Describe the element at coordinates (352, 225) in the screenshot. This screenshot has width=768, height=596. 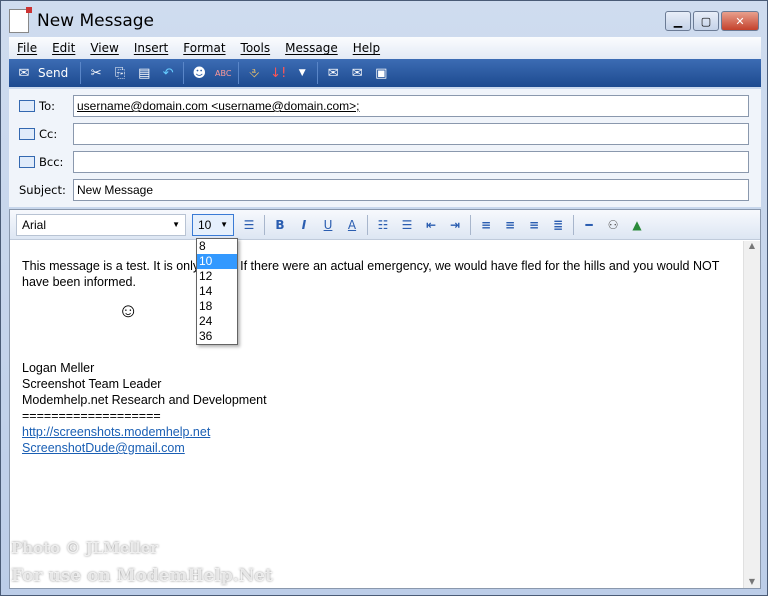
I see `font-color-icon: A` at that location.